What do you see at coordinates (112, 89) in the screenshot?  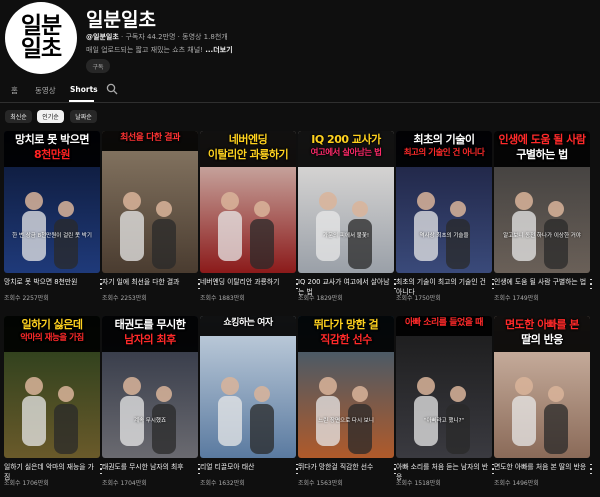 I see `search-icon` at bounding box center [112, 89].